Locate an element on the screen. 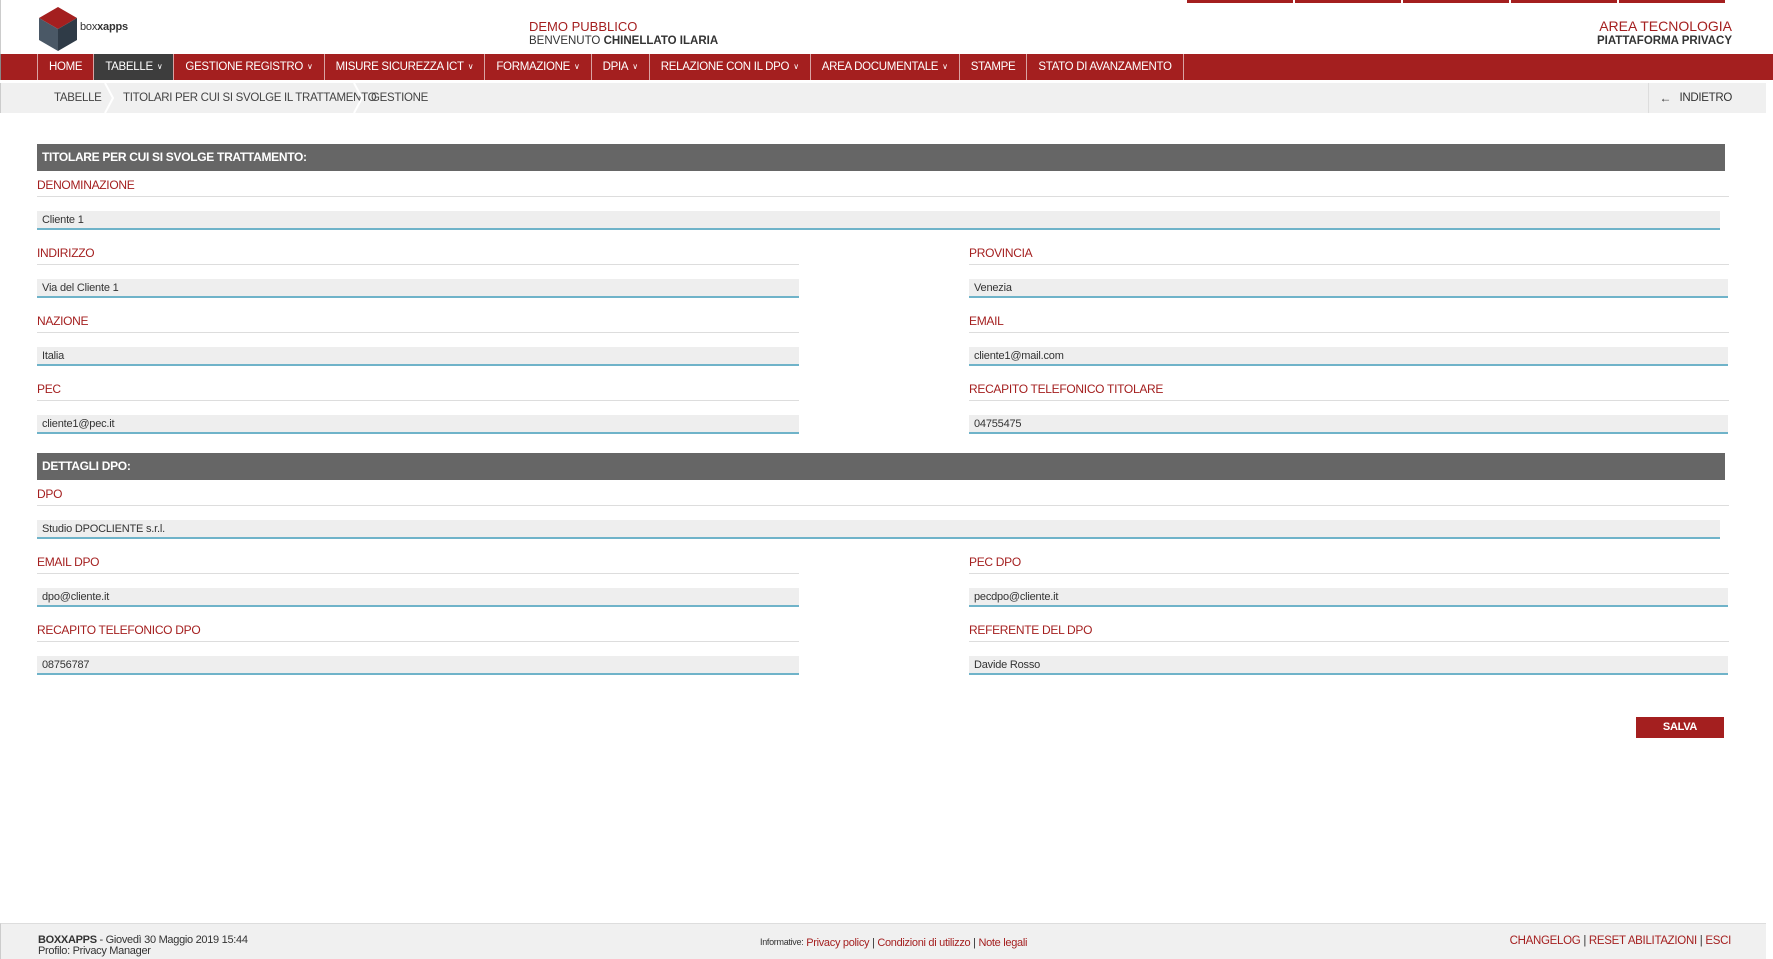 The height and width of the screenshot is (959, 1773). nav-misure-sicurezza: MISURE SICUREZZA ICT ∨ is located at coordinates (405, 67).